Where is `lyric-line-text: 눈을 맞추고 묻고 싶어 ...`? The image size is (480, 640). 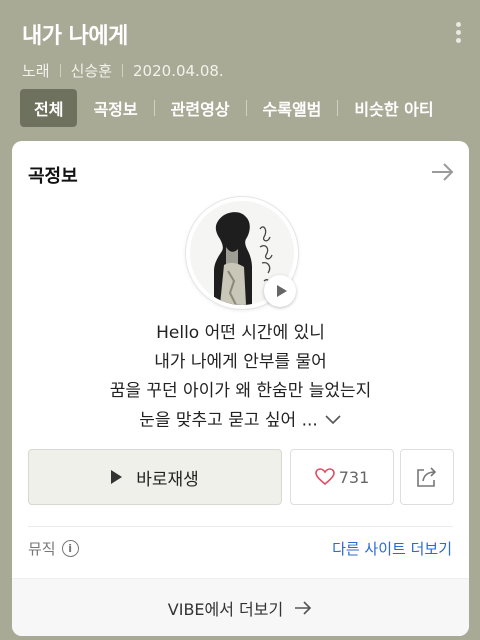
lyric-line-text: 눈을 맞추고 묻고 싶어 ... is located at coordinates (228, 420).